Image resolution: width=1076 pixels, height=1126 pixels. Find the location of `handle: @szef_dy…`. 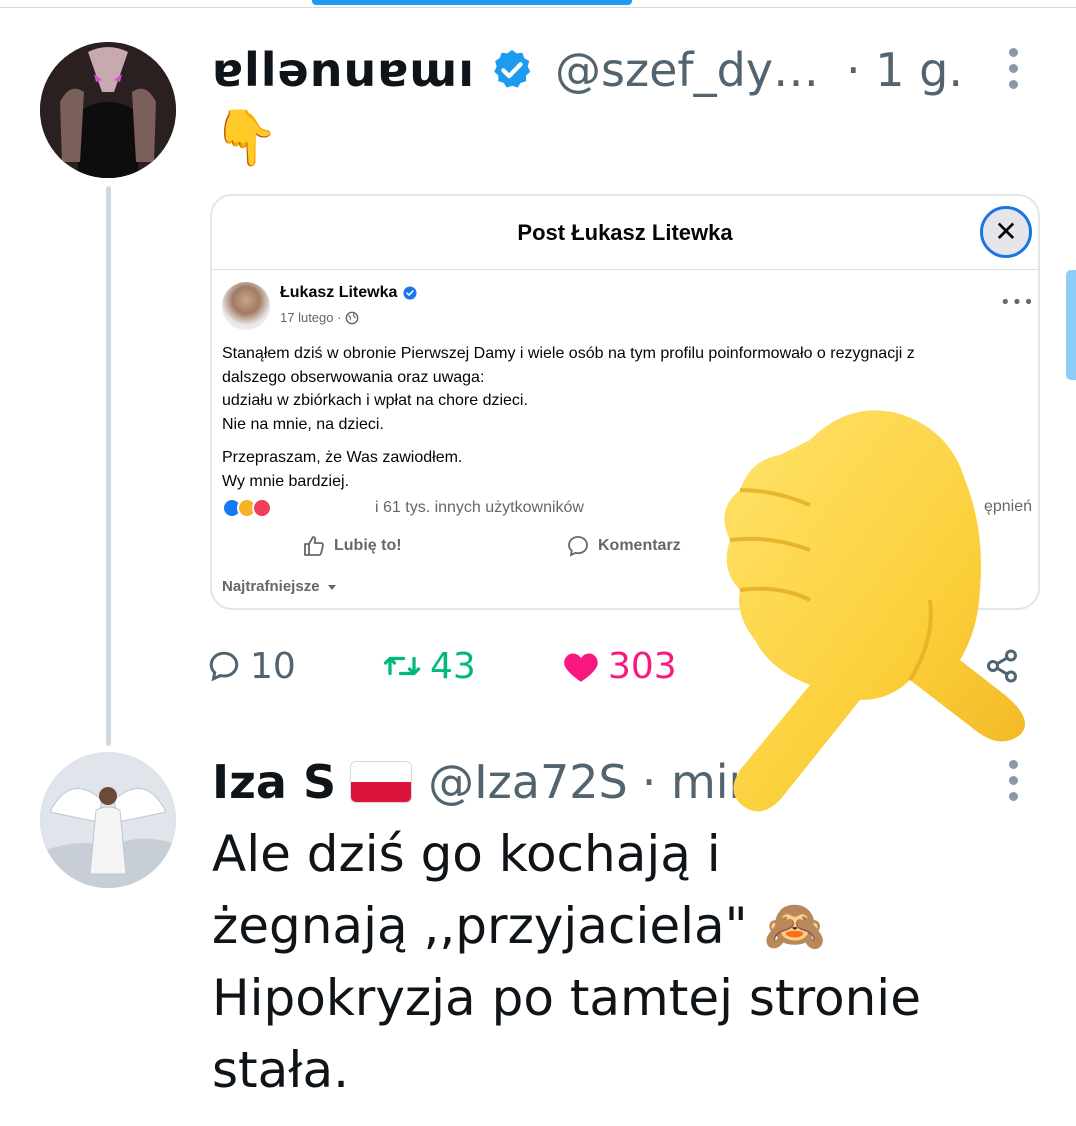

handle: @szef_dy… is located at coordinates (687, 70).